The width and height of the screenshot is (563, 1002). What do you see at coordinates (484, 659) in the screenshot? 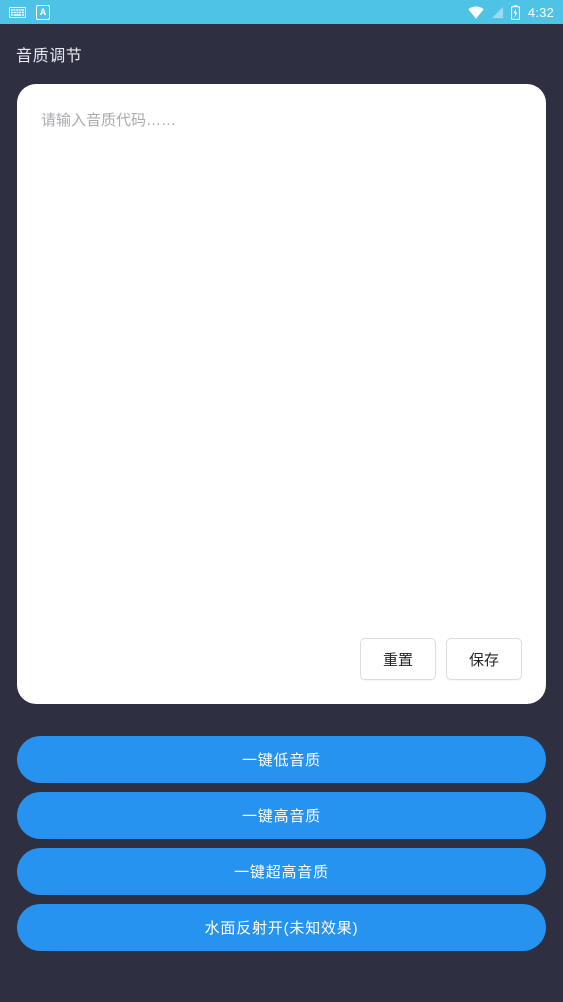
I see `save-button: 保存` at bounding box center [484, 659].